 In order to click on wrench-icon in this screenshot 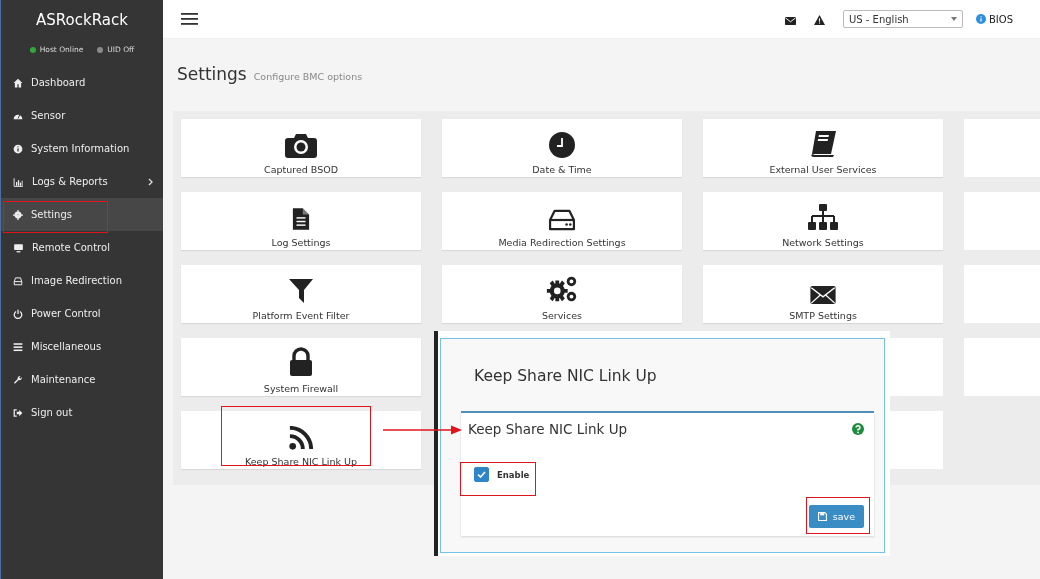, I will do `click(18, 379)`.